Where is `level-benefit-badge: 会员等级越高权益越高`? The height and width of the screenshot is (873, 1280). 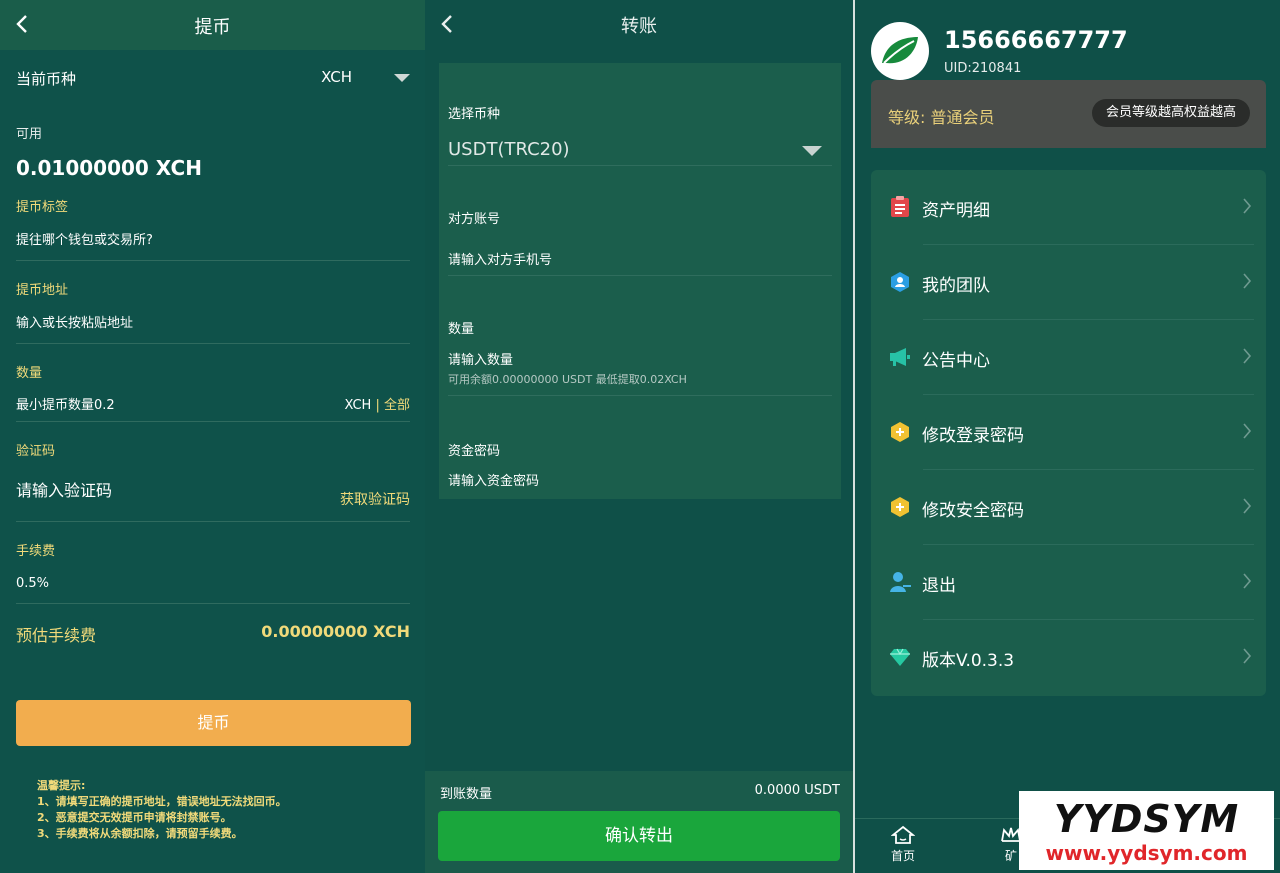 level-benefit-badge: 会员等级越高权益越高 is located at coordinates (1170, 113).